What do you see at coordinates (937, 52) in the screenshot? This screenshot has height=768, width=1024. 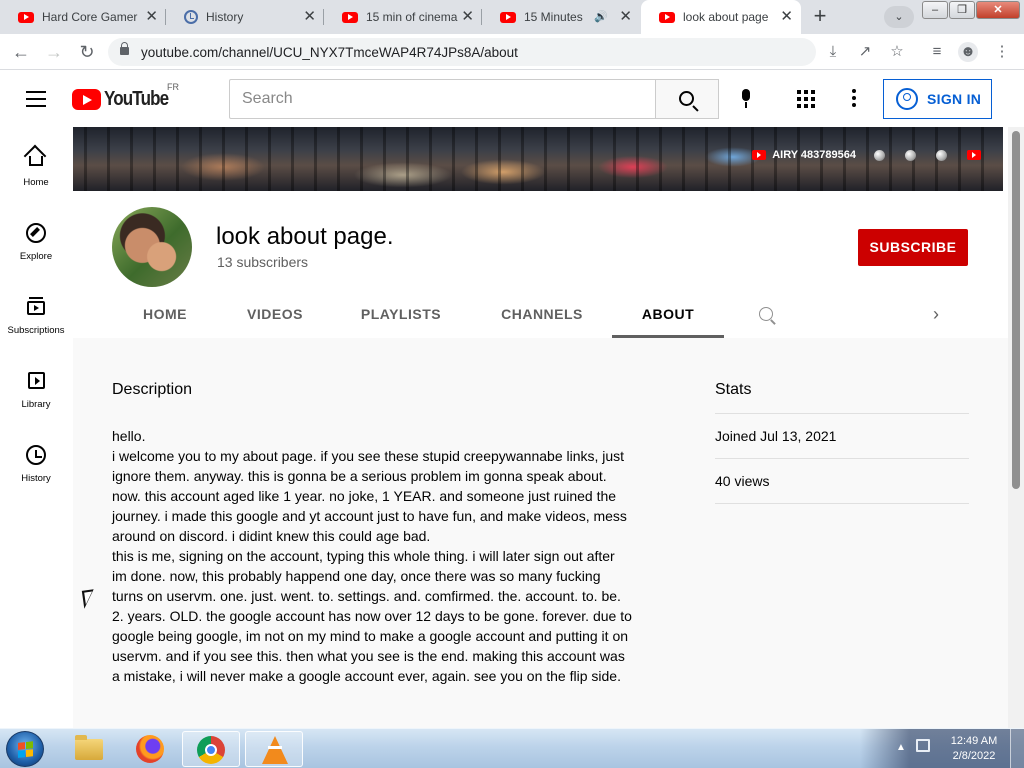 I see `media-queue-icon: ≡` at bounding box center [937, 52].